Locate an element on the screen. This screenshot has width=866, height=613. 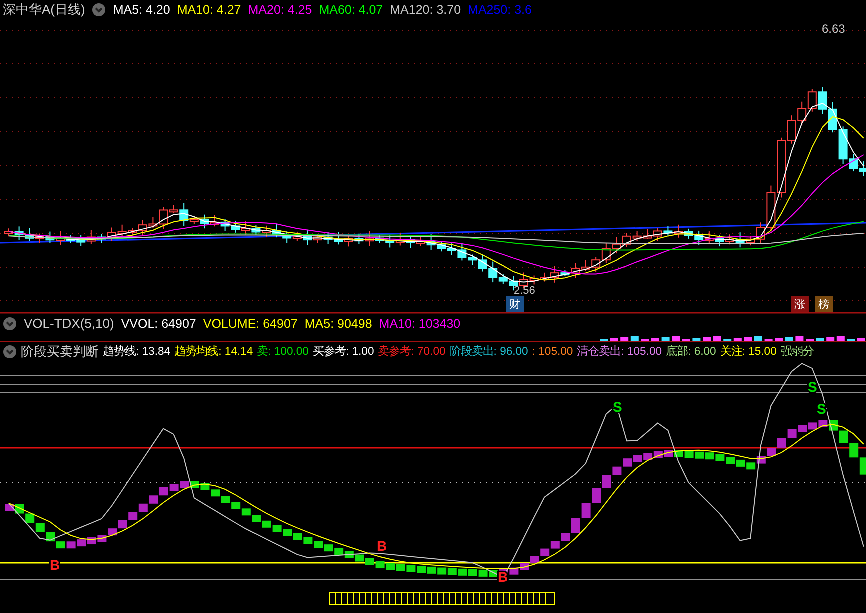
indicator-value: MA5: 90498 is located at coordinates (338, 323).